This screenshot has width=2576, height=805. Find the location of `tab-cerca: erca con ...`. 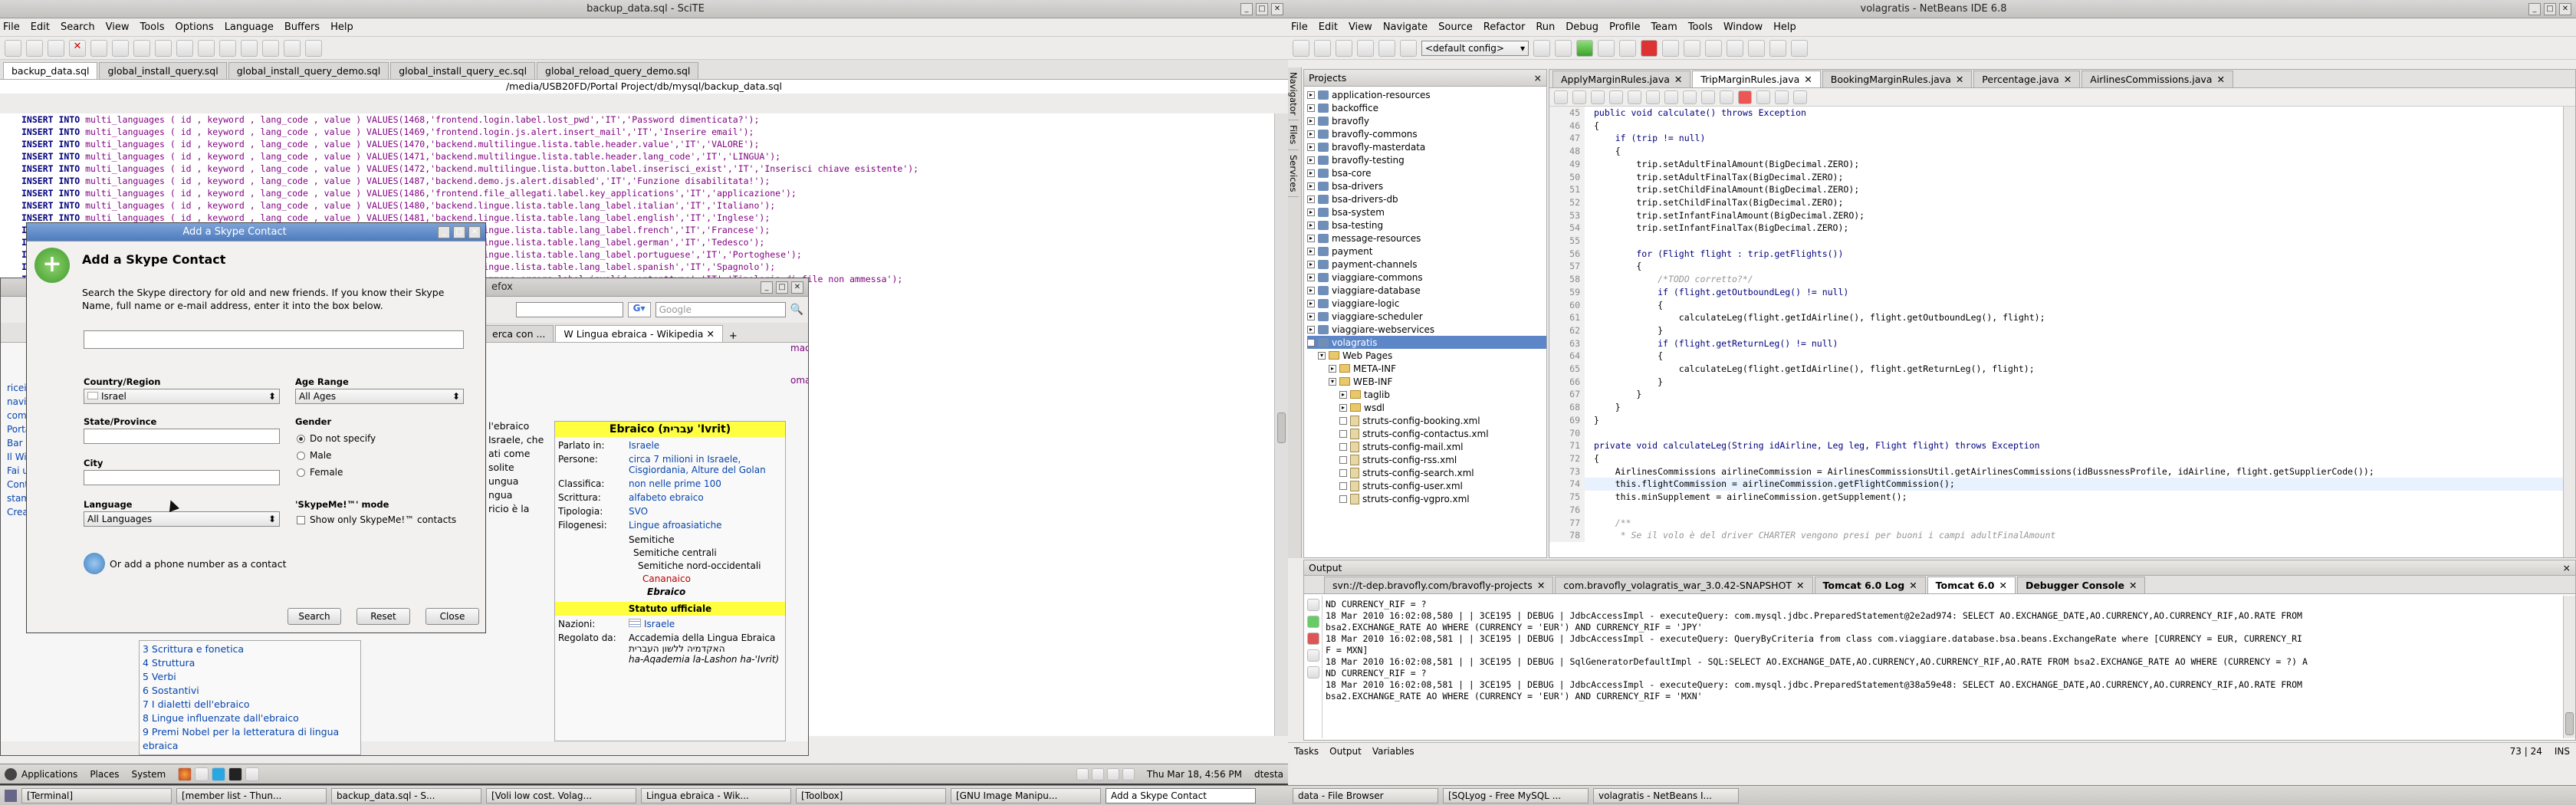

tab-cerca: erca con ... is located at coordinates (519, 333).